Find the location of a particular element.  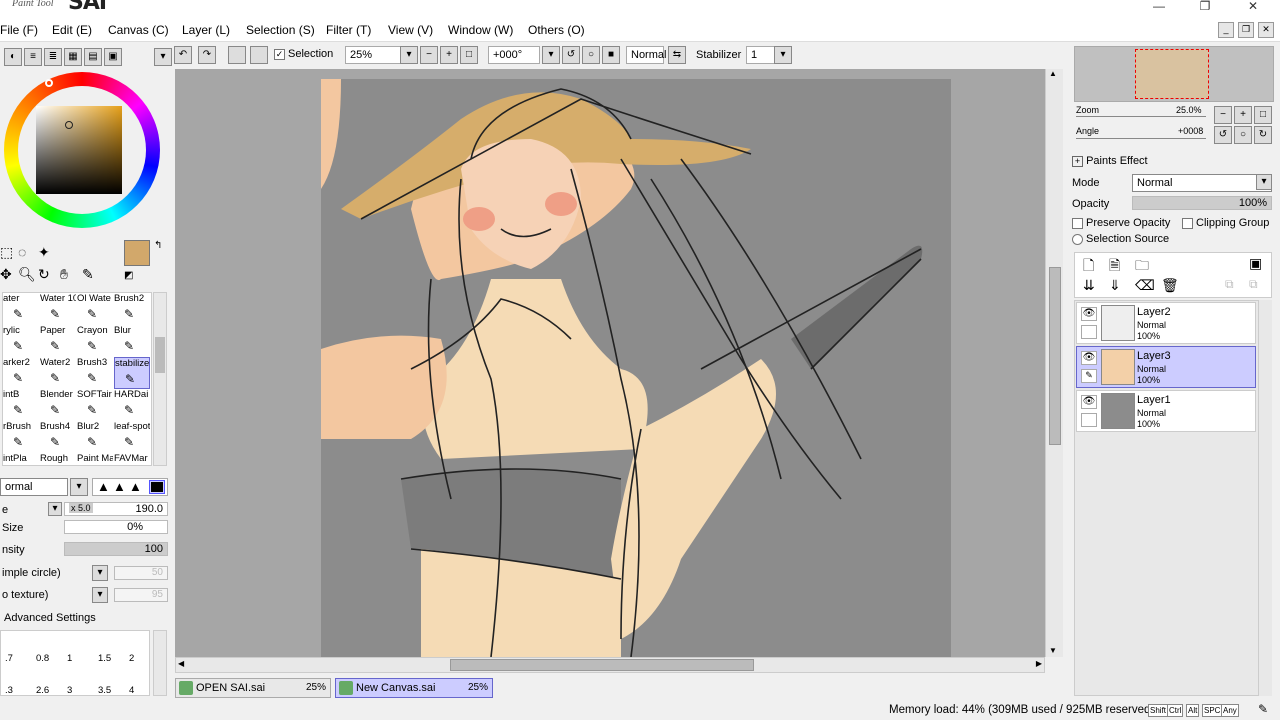

brush-texture-dropdown-icon: ▾ is located at coordinates (100, 595).